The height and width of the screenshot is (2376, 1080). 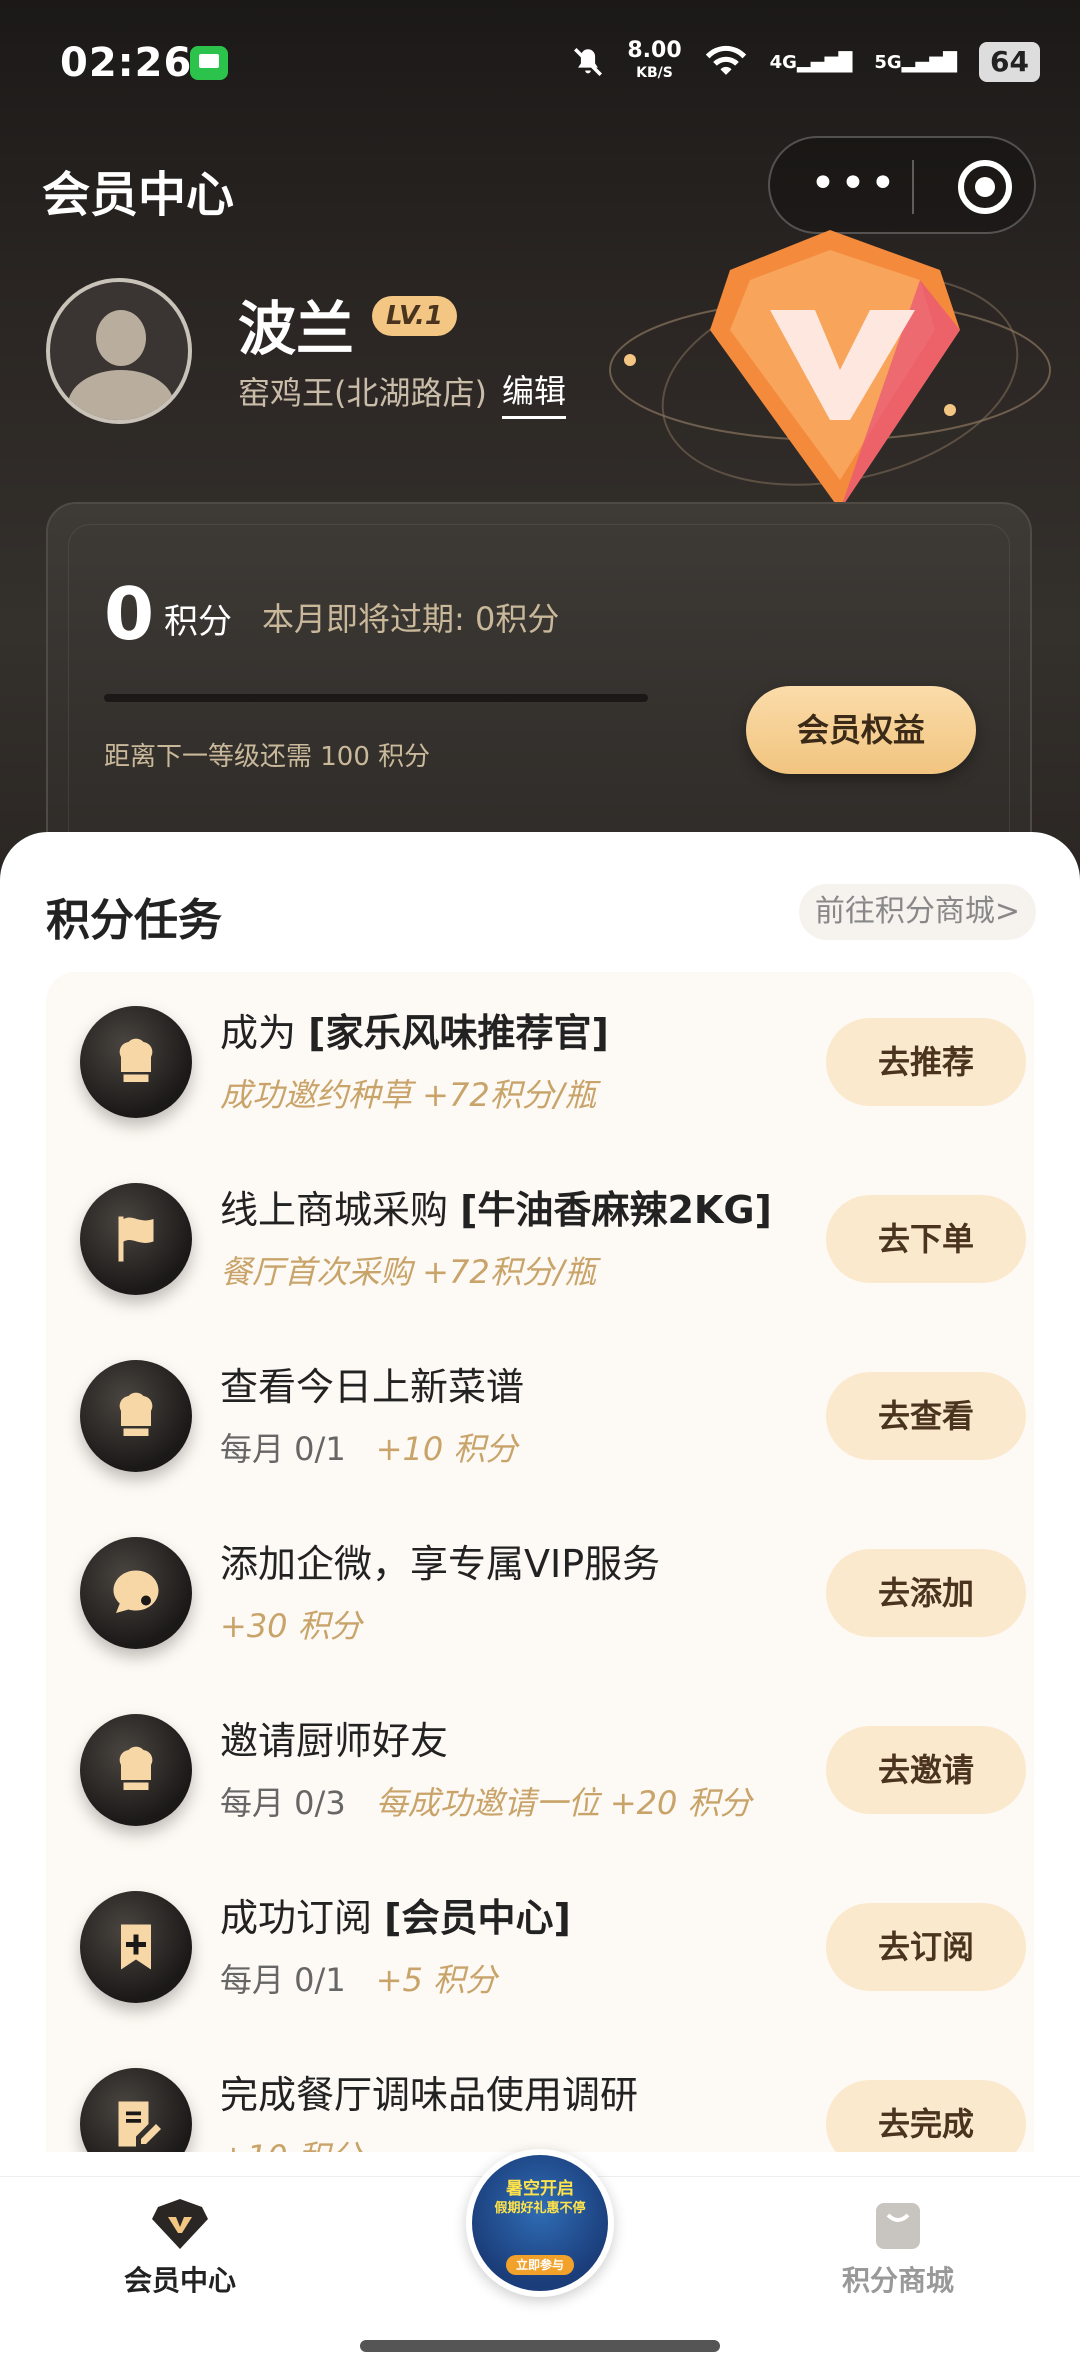 What do you see at coordinates (129, 614) in the screenshot?
I see `points-value: 0` at bounding box center [129, 614].